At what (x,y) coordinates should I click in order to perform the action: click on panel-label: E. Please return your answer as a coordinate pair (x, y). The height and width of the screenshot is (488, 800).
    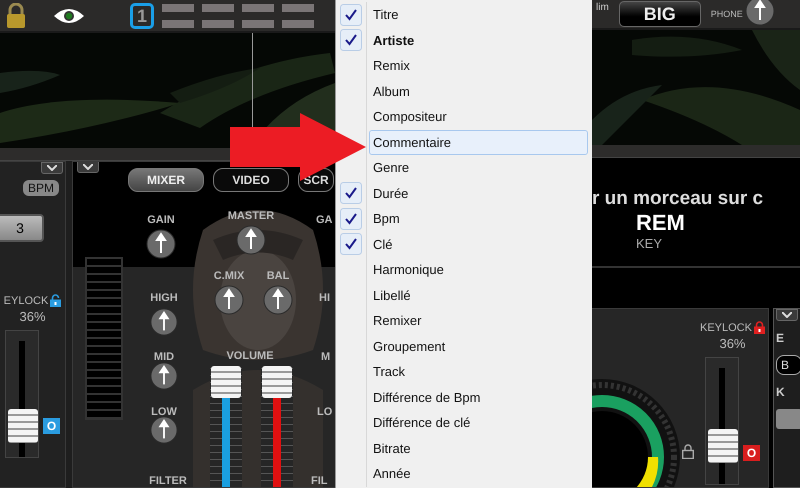
    Looking at the image, I should click on (780, 338).